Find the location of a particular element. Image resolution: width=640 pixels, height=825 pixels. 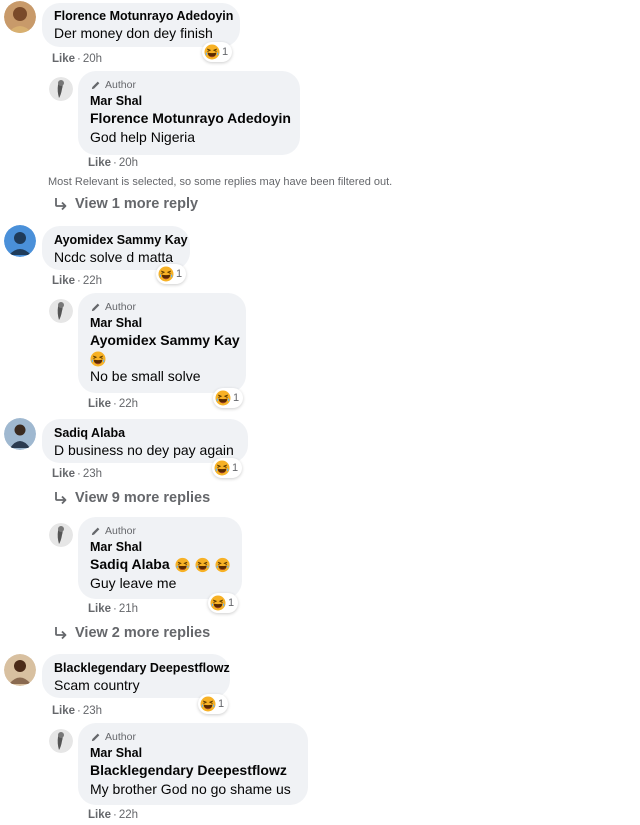

view-more-replies: View 9 more replies is located at coordinates (131, 498).